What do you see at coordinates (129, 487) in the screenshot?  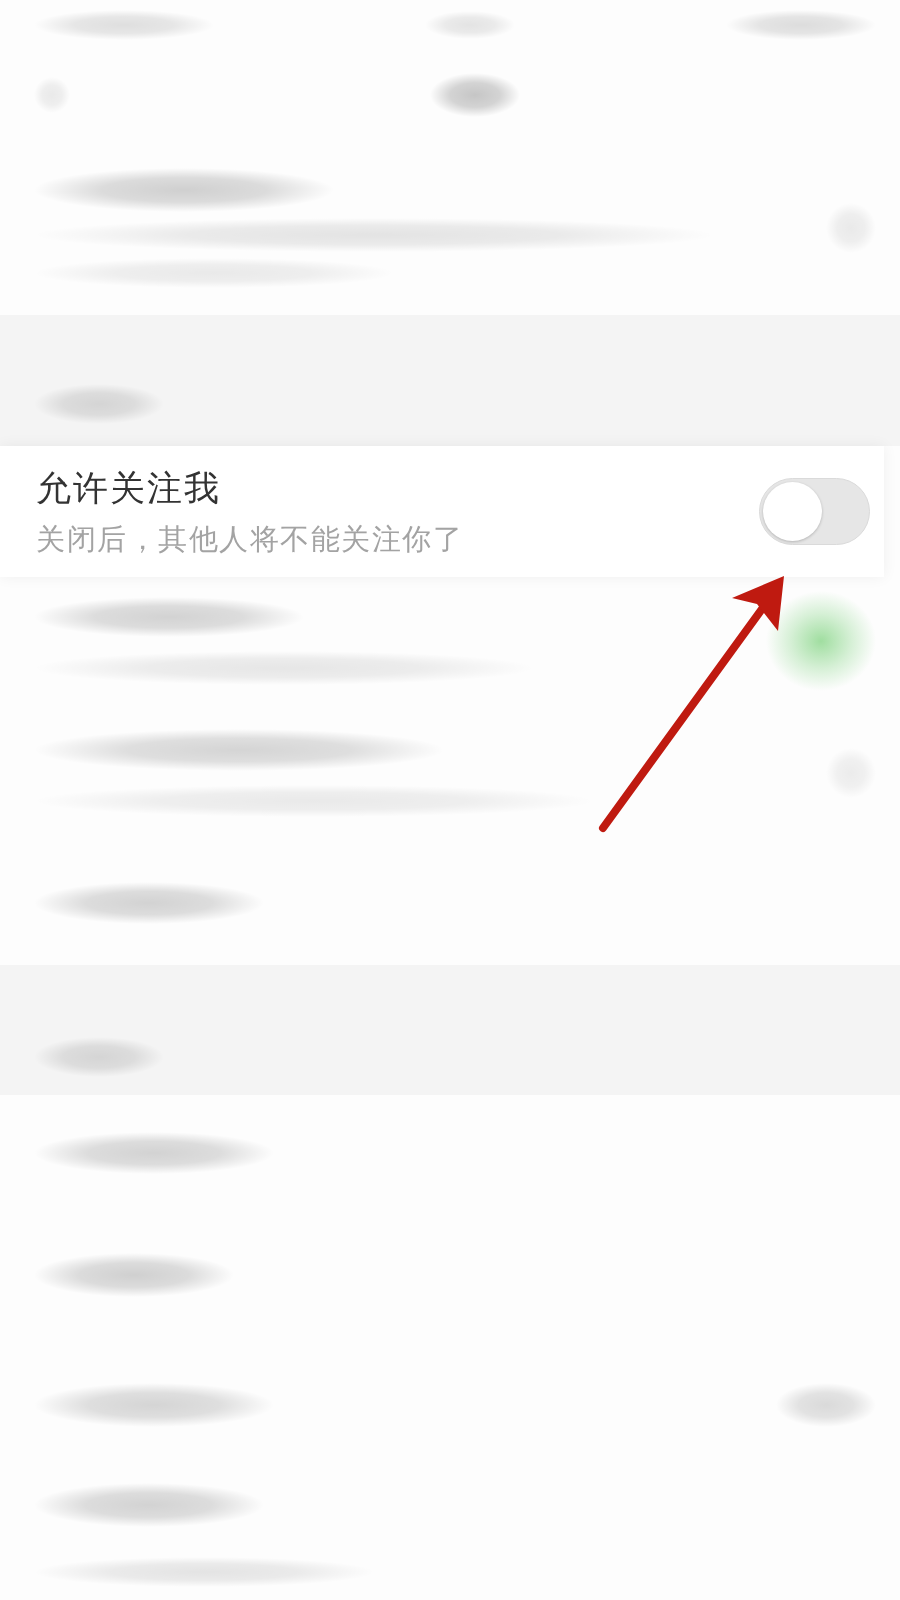 I see `setting-title: 允许关注我` at bounding box center [129, 487].